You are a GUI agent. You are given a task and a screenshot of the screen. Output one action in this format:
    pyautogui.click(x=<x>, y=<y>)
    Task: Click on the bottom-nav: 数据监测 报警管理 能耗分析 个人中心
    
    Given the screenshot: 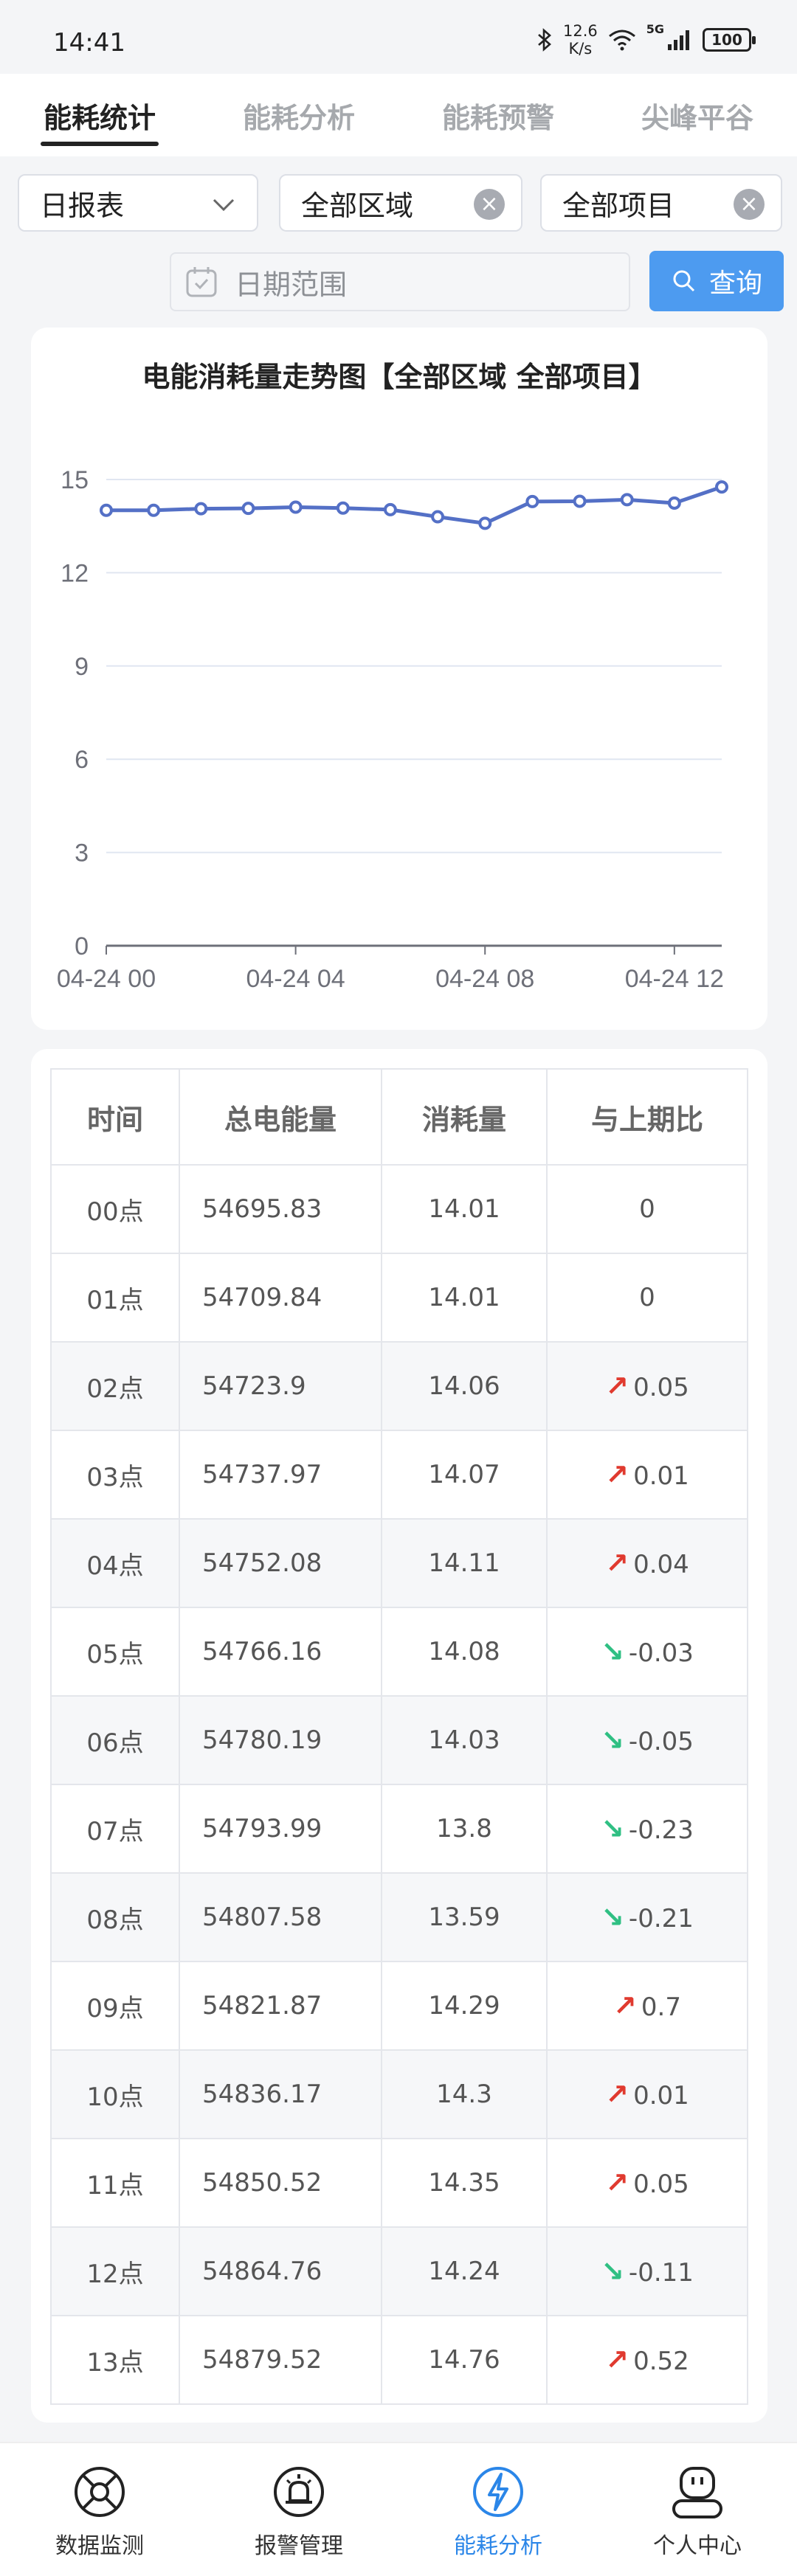 What is the action you would take?
    pyautogui.click(x=398, y=2509)
    